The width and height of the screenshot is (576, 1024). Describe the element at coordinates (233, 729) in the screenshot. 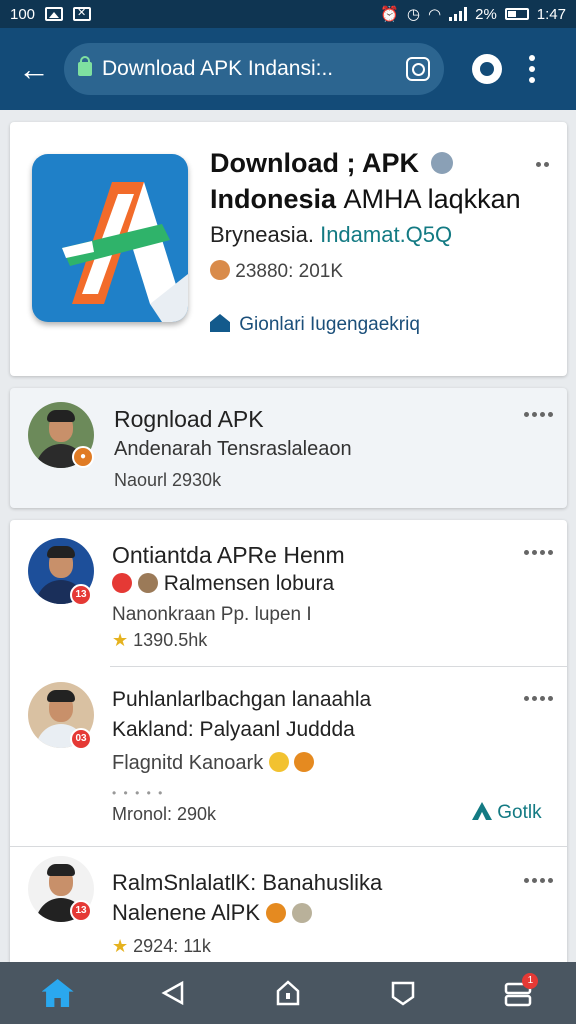

I see `post-title-line2: Kakland: Palyaanl Juddda` at that location.